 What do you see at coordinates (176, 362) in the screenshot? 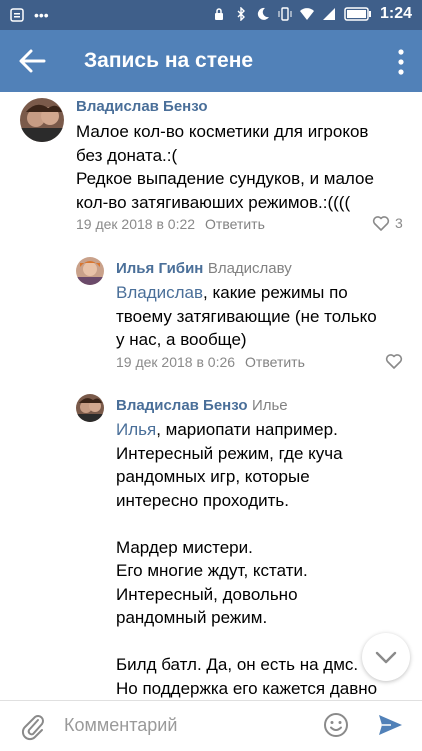
I see `comment-date: 19 дек 2018 в 0:26` at bounding box center [176, 362].